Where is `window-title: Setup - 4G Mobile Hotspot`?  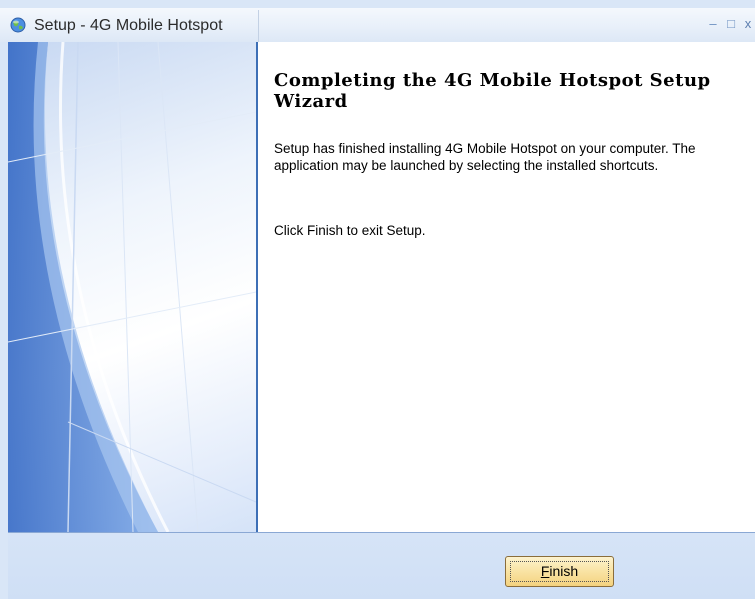 window-title: Setup - 4G Mobile Hotspot is located at coordinates (128, 25).